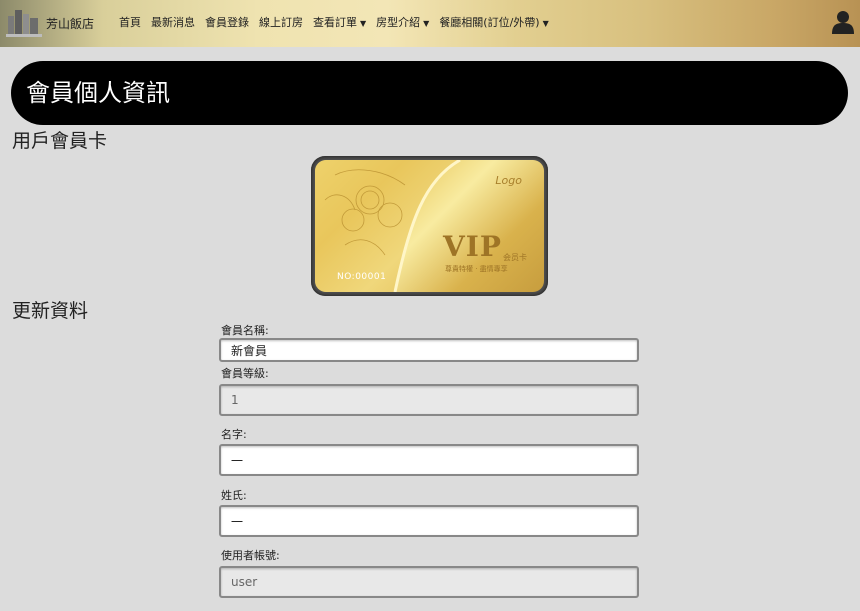  What do you see at coordinates (402, 22) in the screenshot?
I see `nav-room-types: 房型介紹 ▼` at bounding box center [402, 22].